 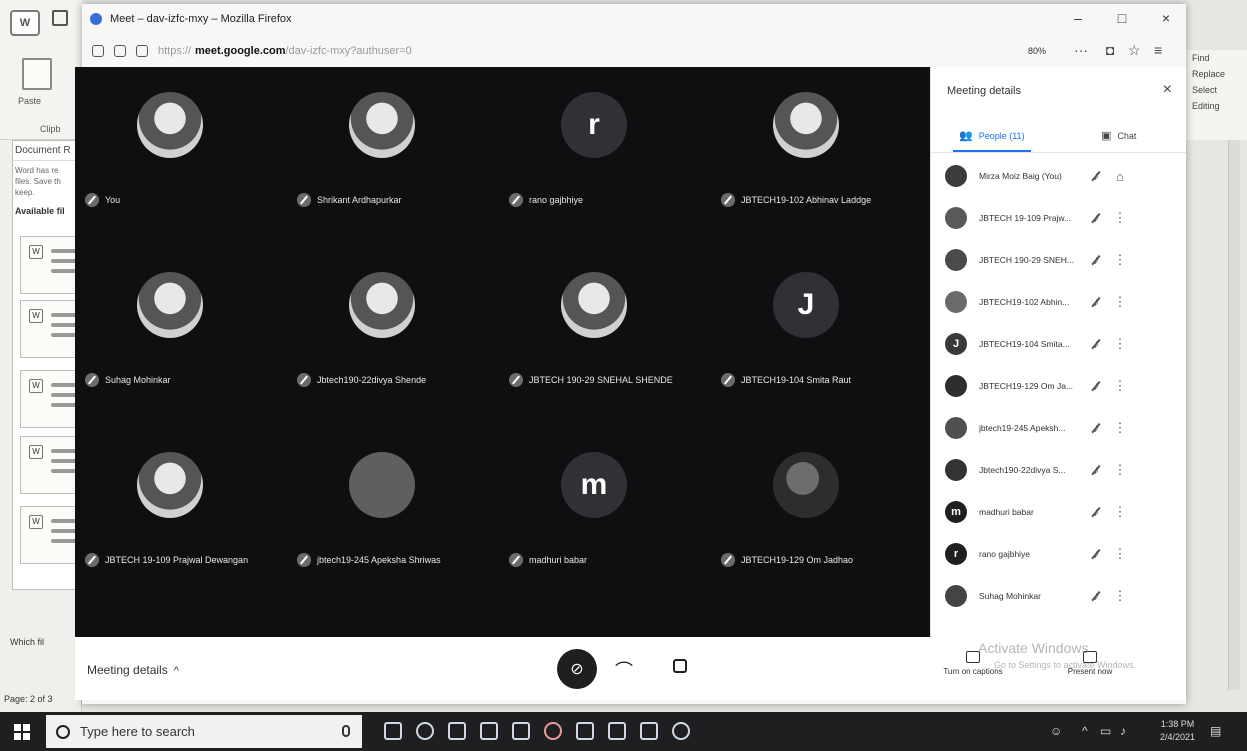 What do you see at coordinates (137, 731) in the screenshot?
I see `search-placeholder: Type here to search` at bounding box center [137, 731].